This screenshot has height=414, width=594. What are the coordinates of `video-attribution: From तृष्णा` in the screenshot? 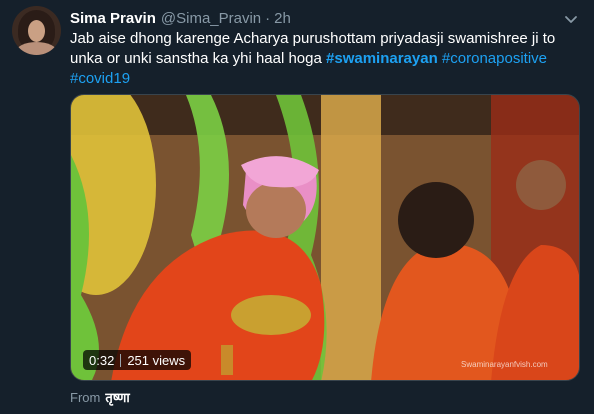 It's located at (100, 397).